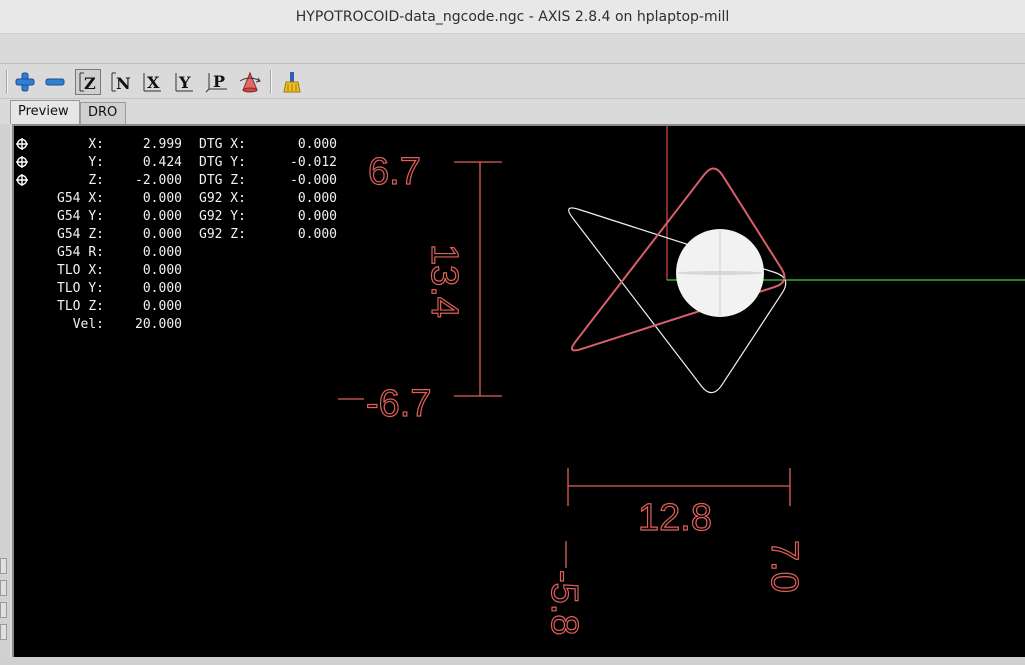 This screenshot has height=665, width=1025. What do you see at coordinates (222, 162) in the screenshot?
I see `dro-label-2: DTG Y:` at bounding box center [222, 162].